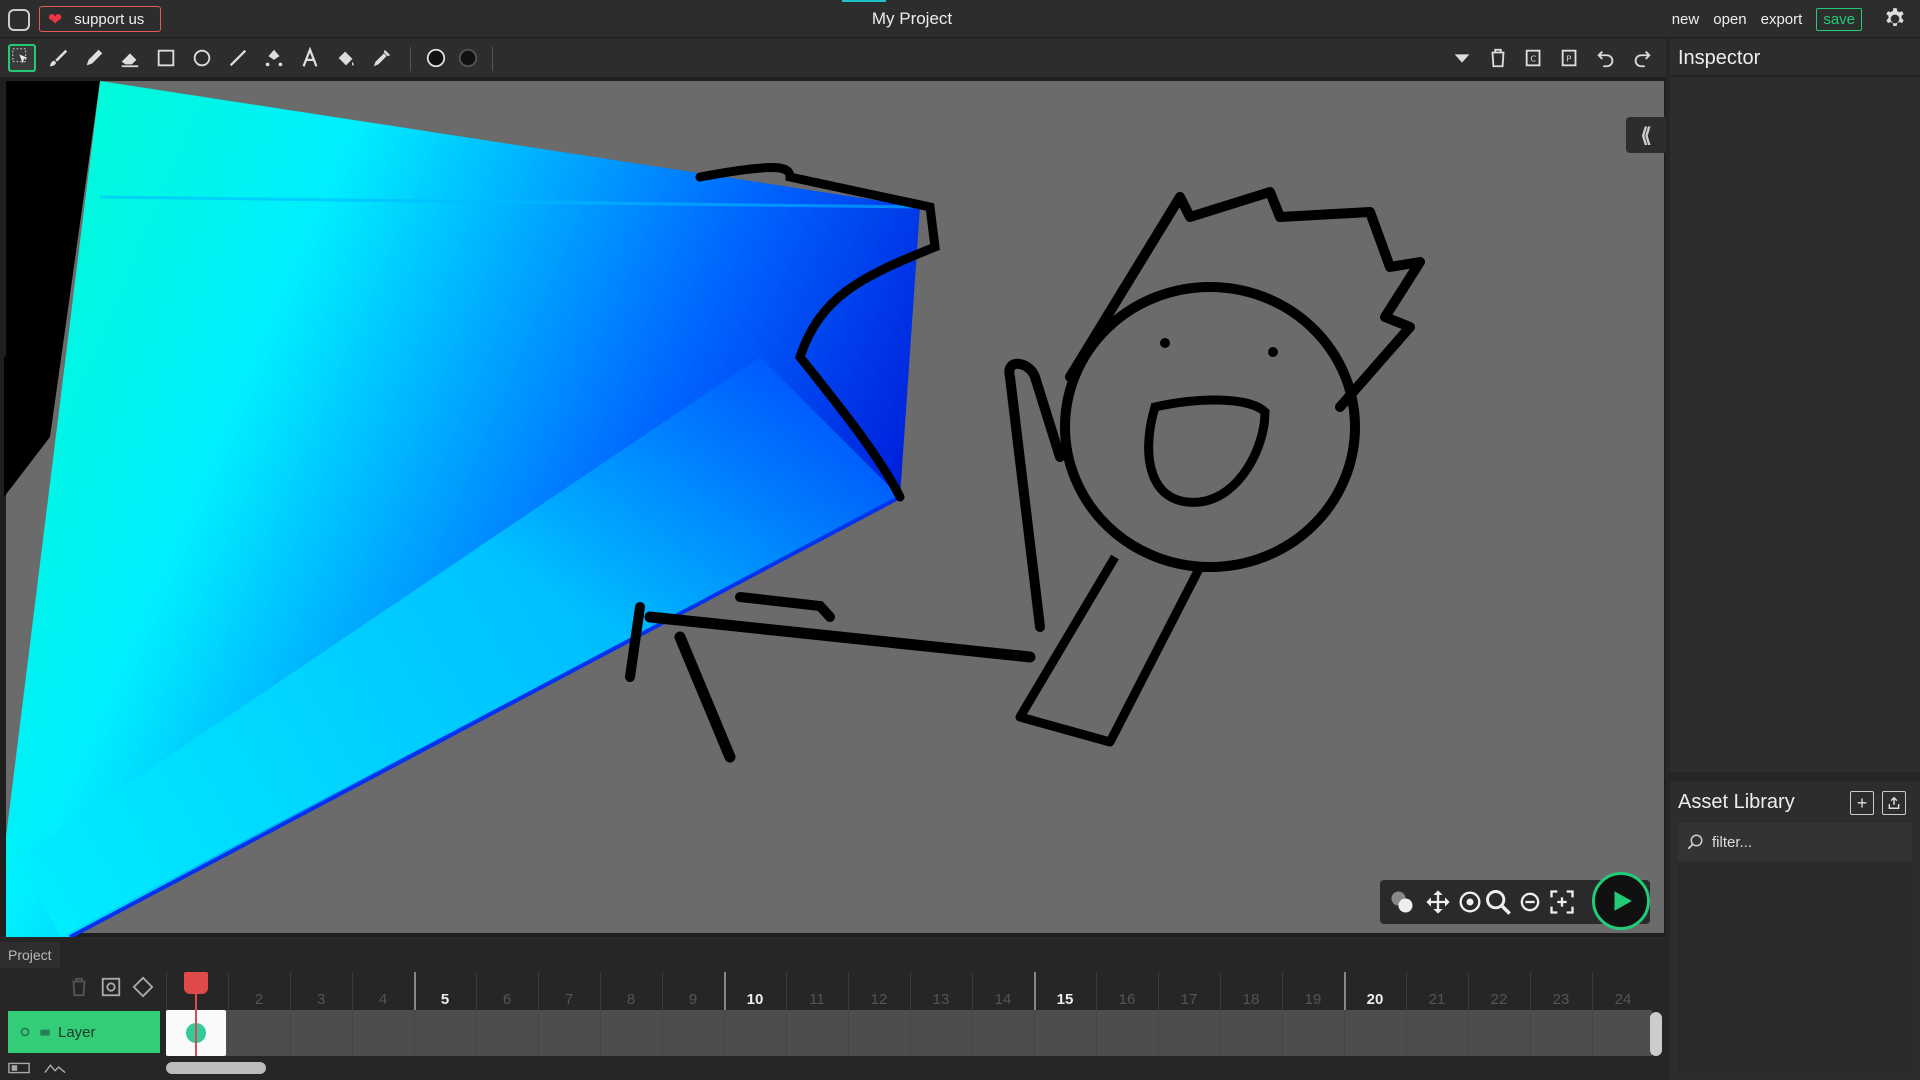 The width and height of the screenshot is (1920, 1080). I want to click on pan-icon, so click(1438, 902).